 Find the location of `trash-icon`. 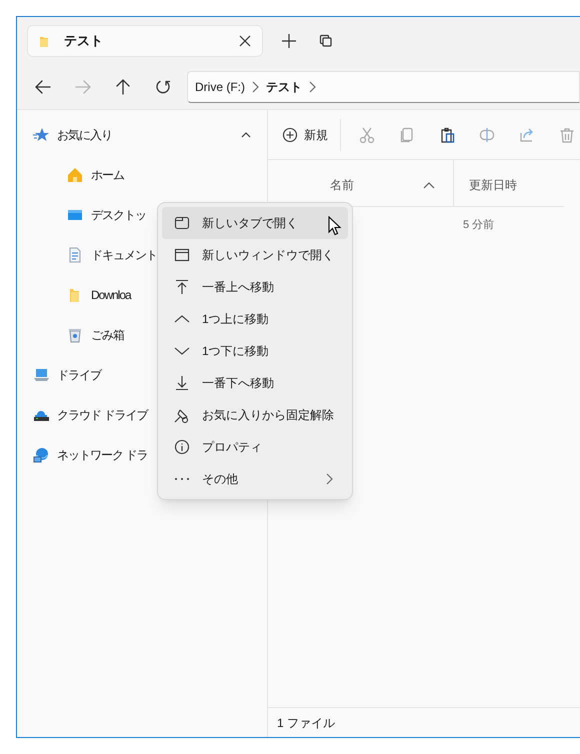

trash-icon is located at coordinates (75, 335).